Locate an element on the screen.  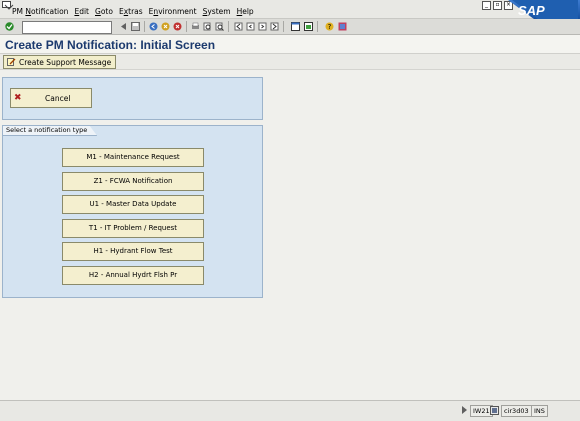
notification-type-button: Z1 - FCWA Notification is located at coordinates (133, 181).